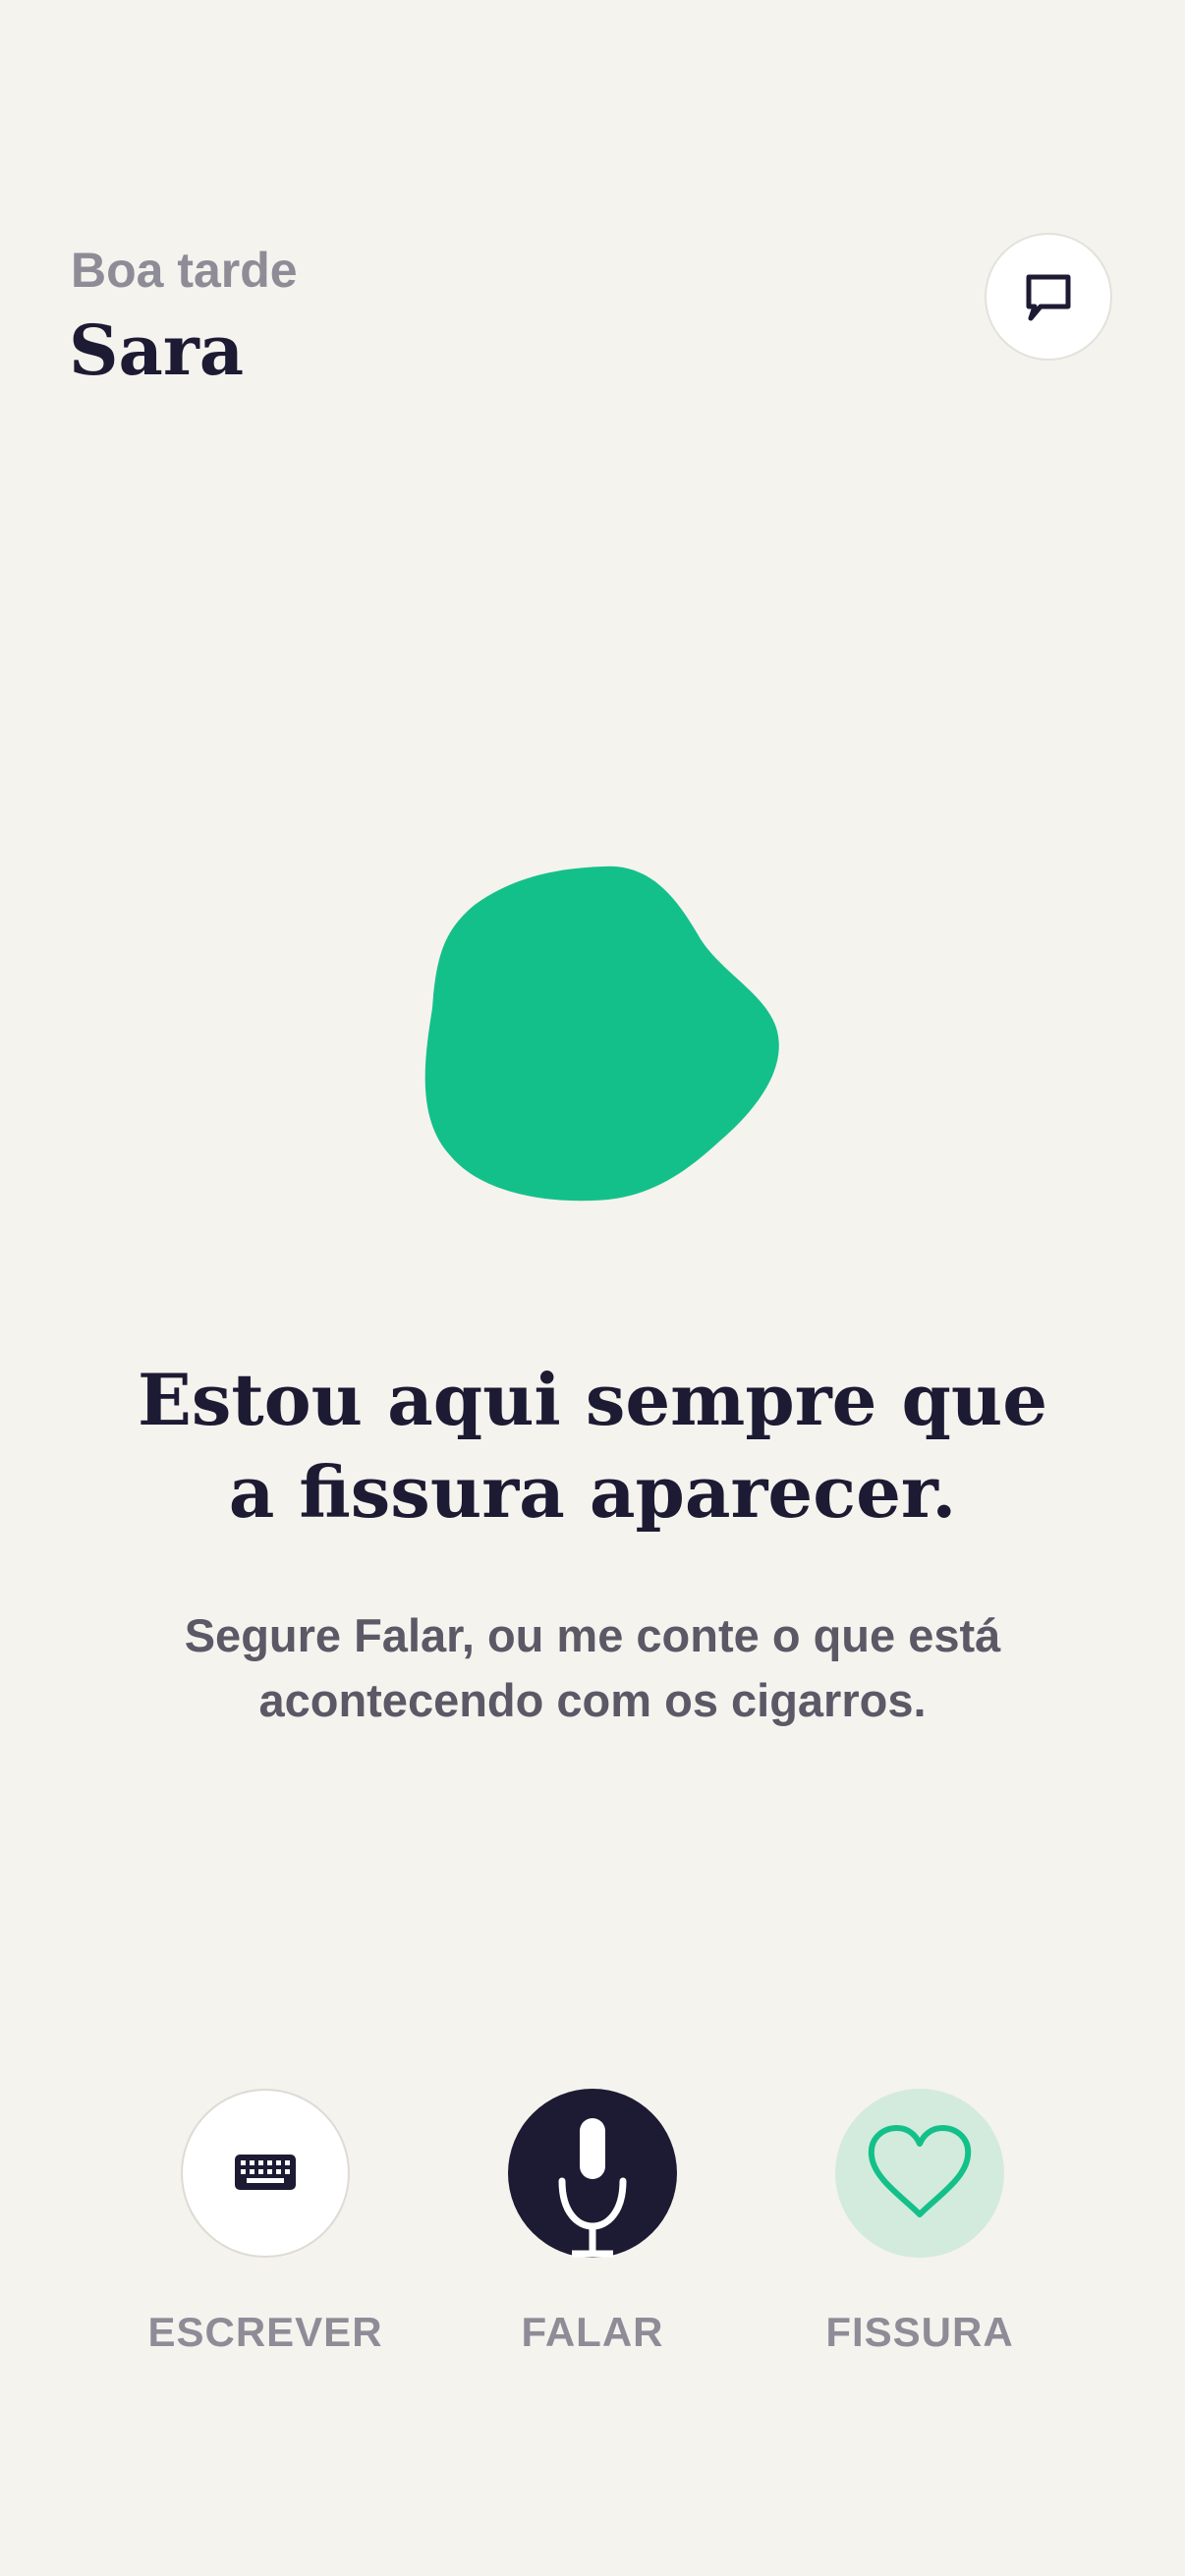  I want to click on write-button, so click(265, 2173).